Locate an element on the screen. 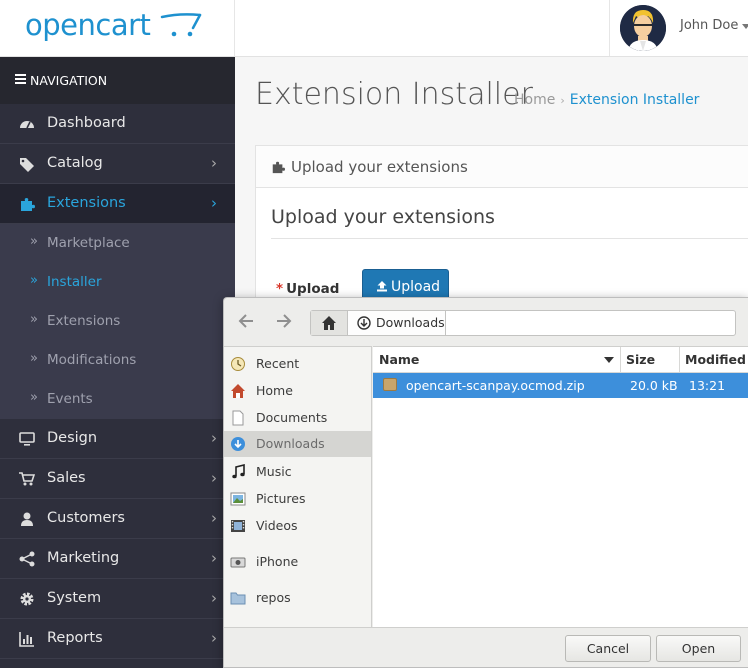 Image resolution: width=748 pixels, height=668 pixels. submenu-item-marketplace: » Marketplace is located at coordinates (117, 243).